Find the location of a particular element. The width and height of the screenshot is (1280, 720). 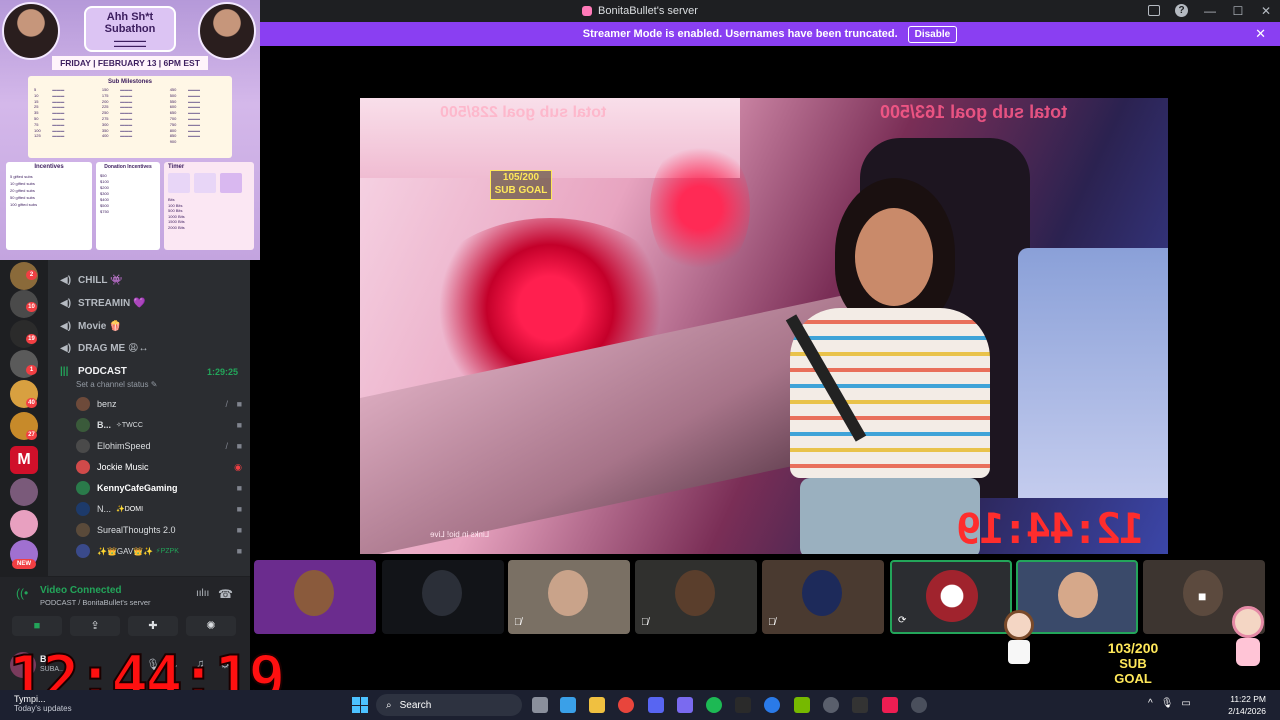

voice-user: ElohimSpeed / ■ is located at coordinates (159, 446).